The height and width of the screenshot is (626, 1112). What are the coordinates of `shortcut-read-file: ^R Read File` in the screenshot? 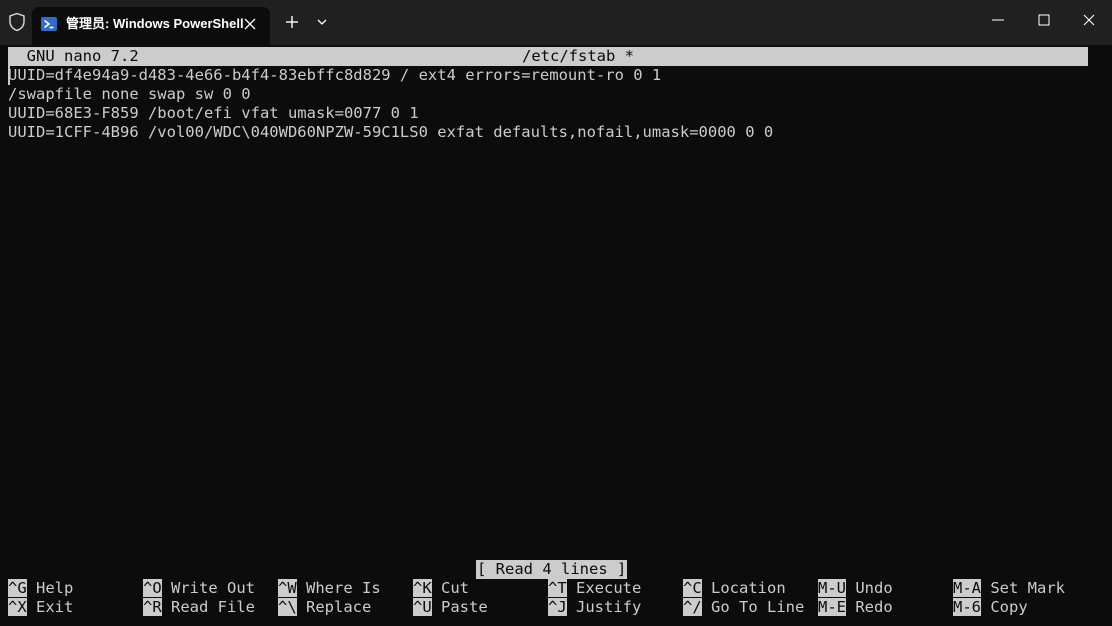 It's located at (199, 607).